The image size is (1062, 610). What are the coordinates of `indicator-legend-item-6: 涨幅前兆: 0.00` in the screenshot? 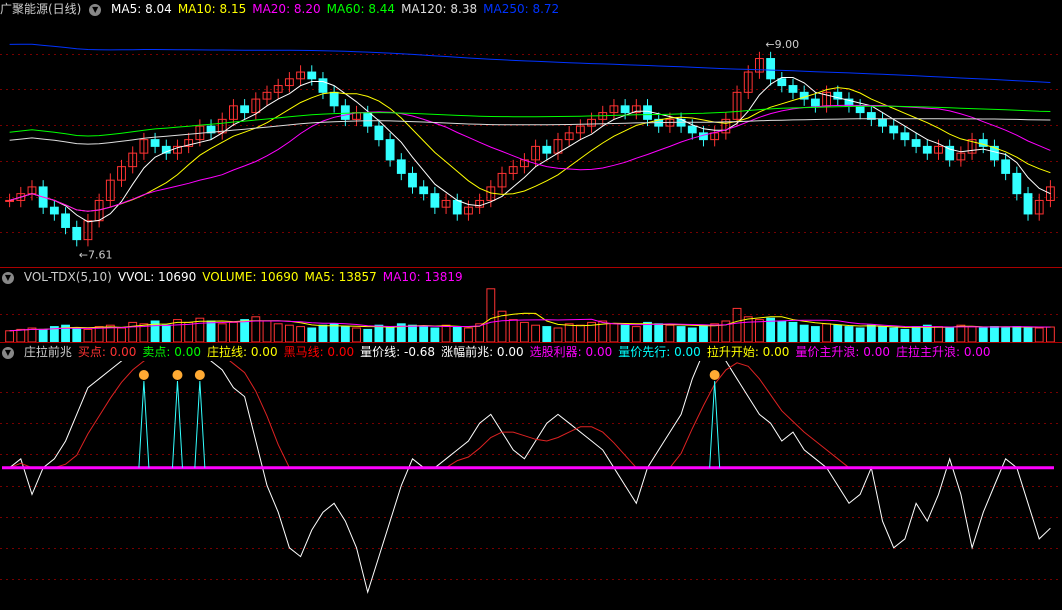 It's located at (482, 352).